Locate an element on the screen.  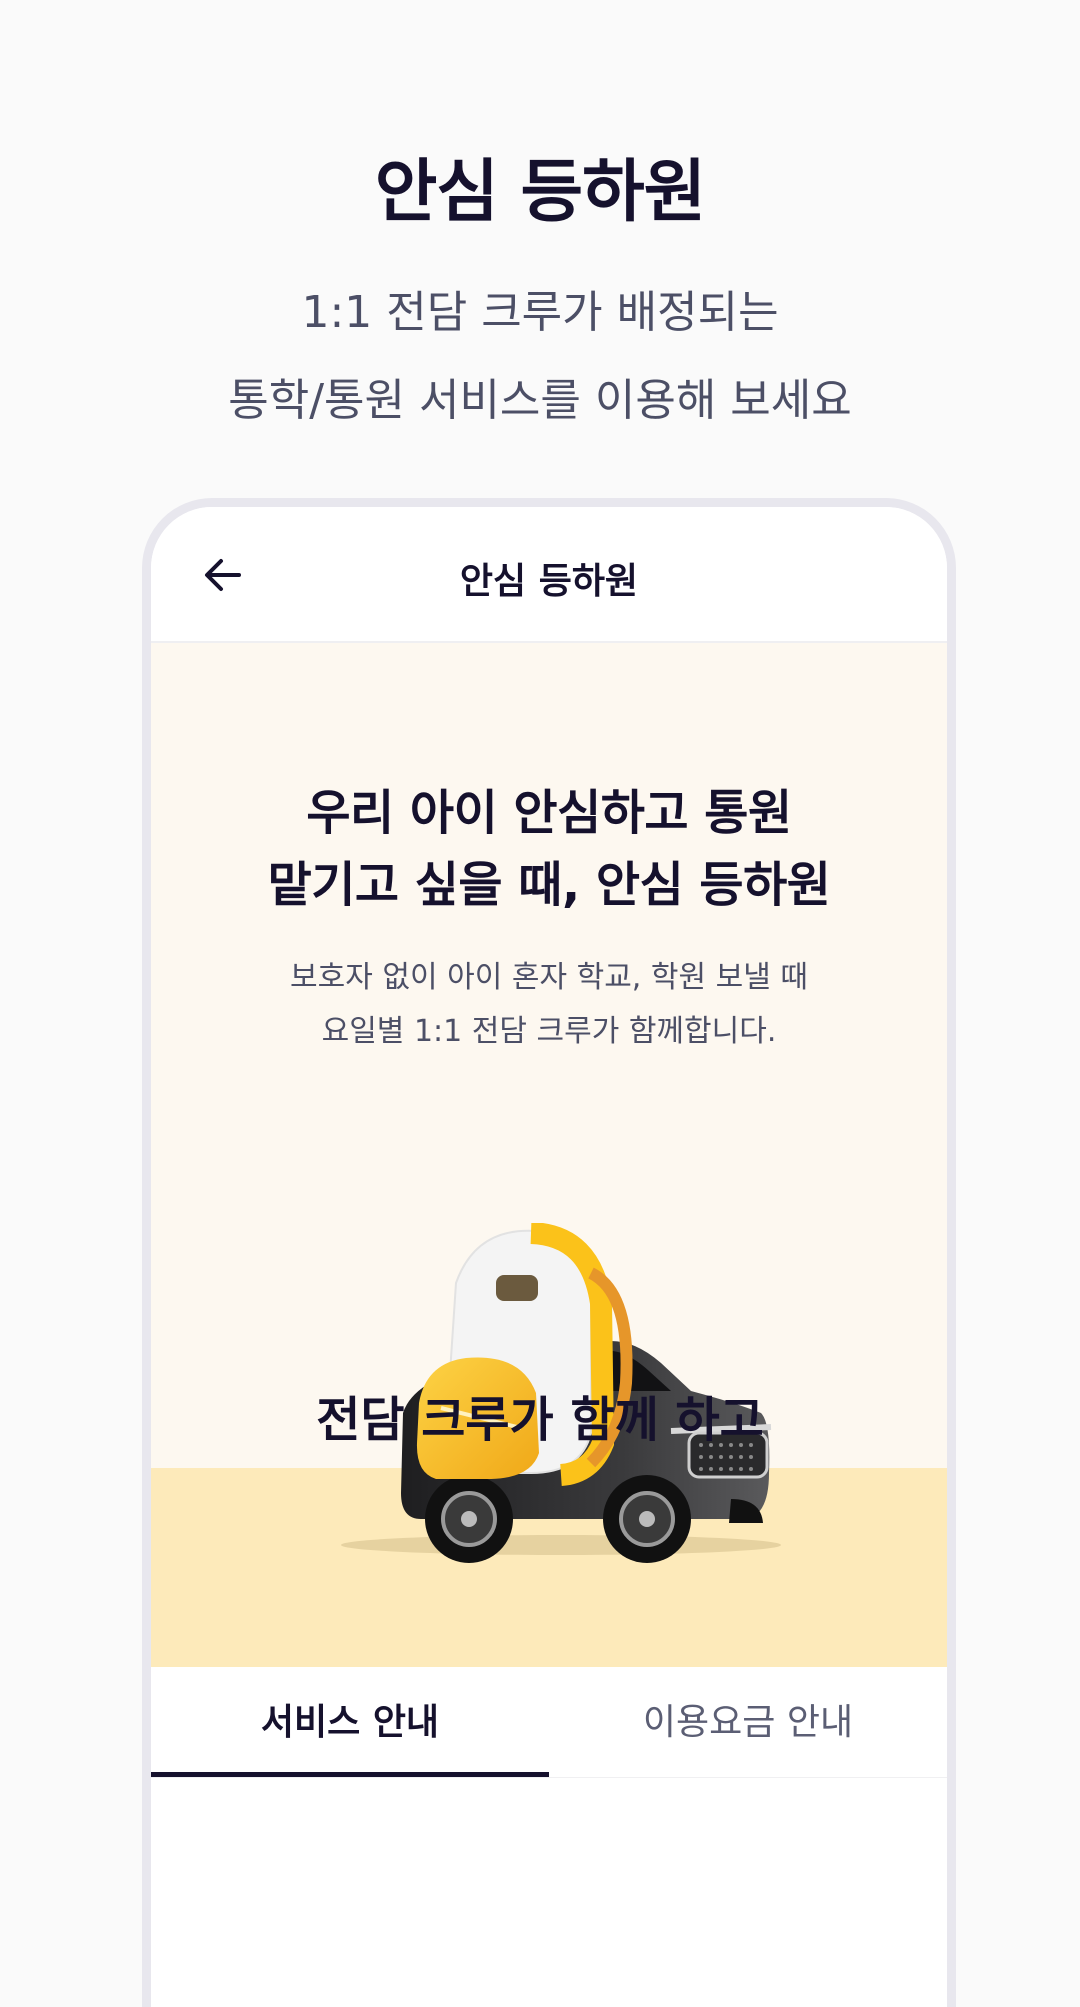
tab-bar: 서비스 안내 이용요금 안내 is located at coordinates (549, 1722).